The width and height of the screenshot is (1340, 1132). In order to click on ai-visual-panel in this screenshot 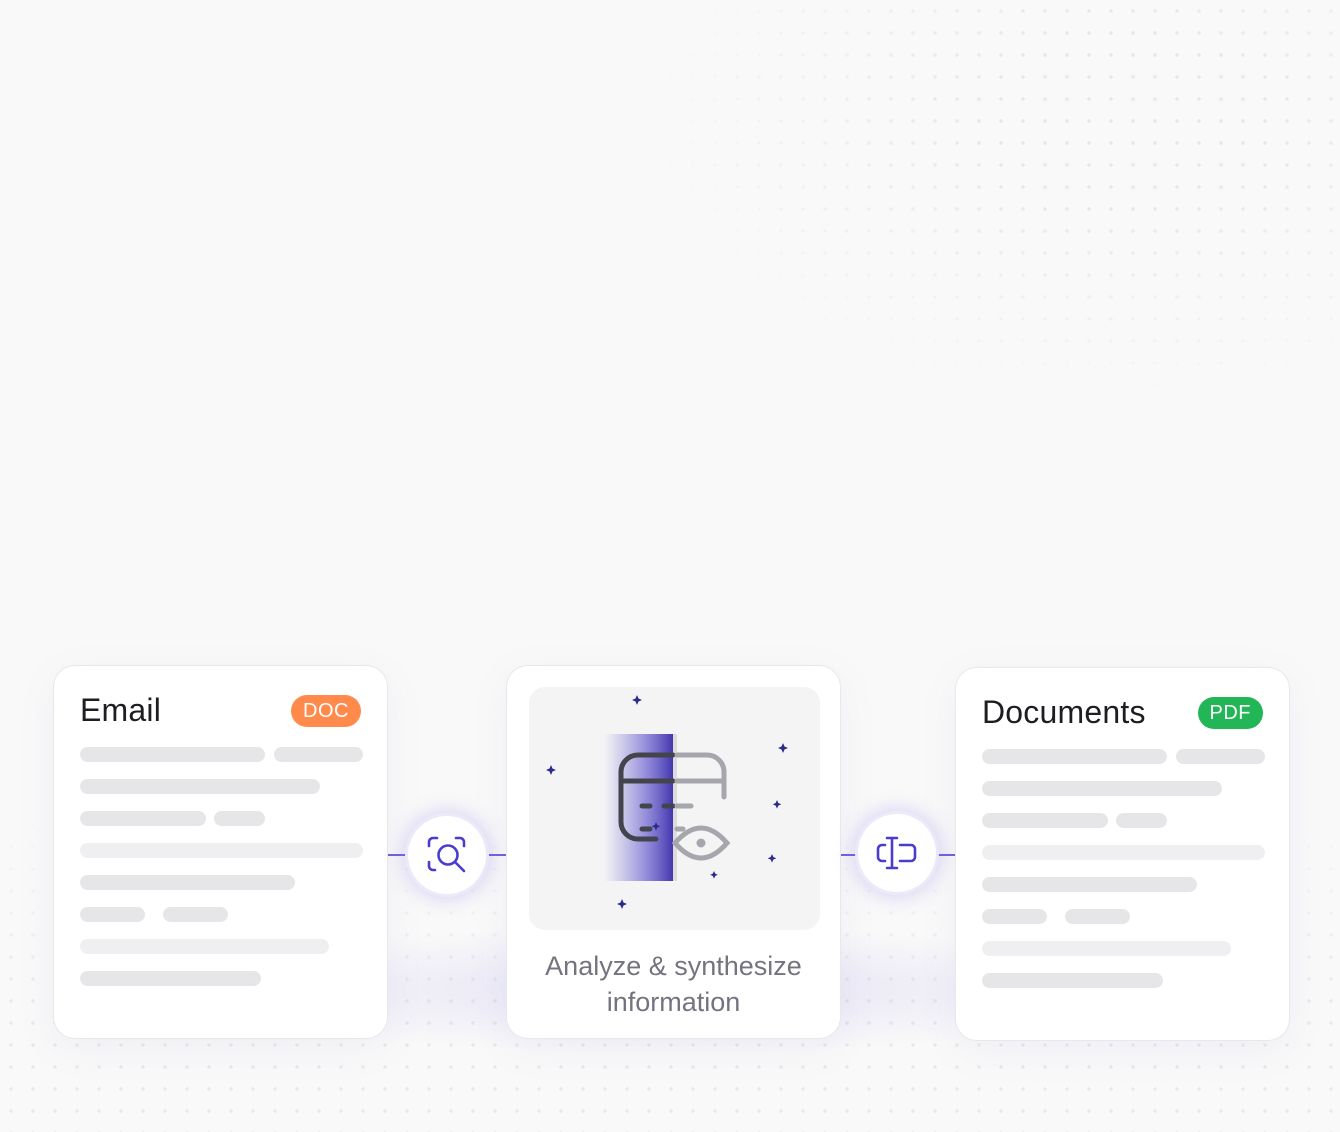, I will do `click(674, 808)`.